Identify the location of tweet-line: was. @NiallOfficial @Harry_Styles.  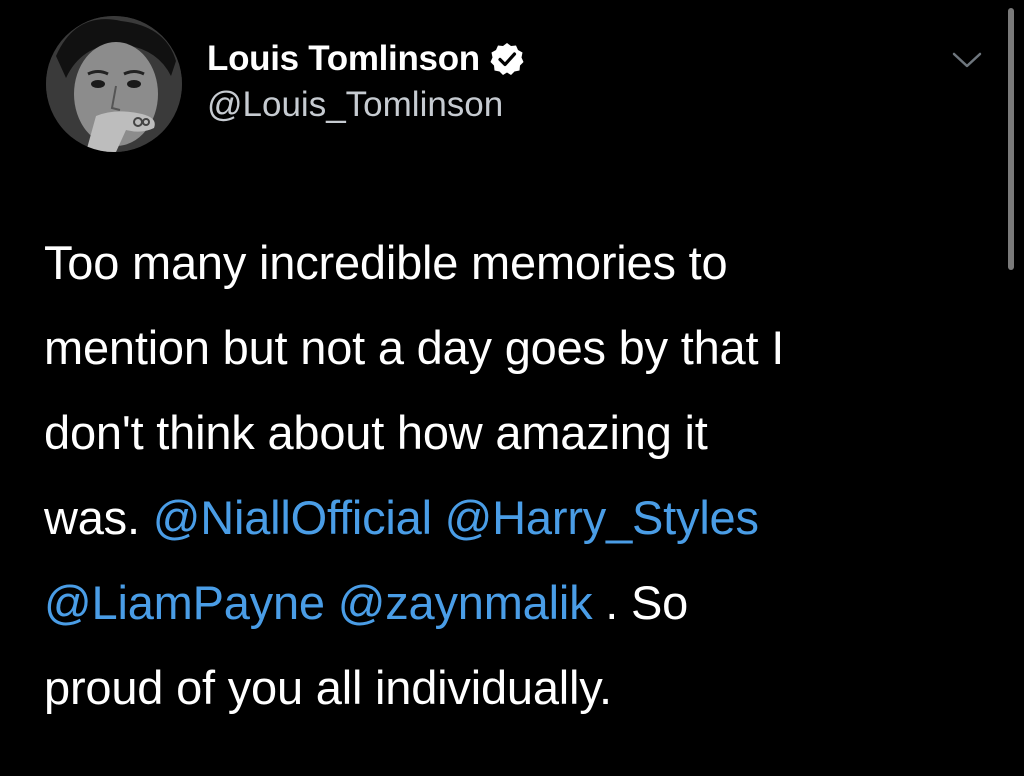
(519, 517).